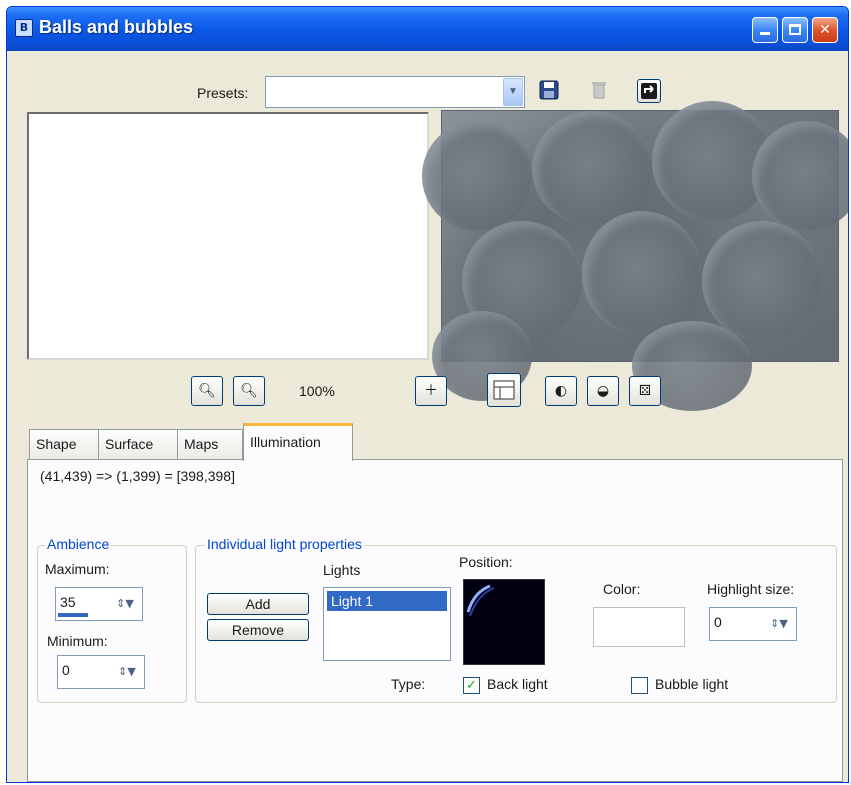 Image resolution: width=851 pixels, height=785 pixels. I want to click on minimum-spinner: 0 ⇕▼, so click(101, 672).